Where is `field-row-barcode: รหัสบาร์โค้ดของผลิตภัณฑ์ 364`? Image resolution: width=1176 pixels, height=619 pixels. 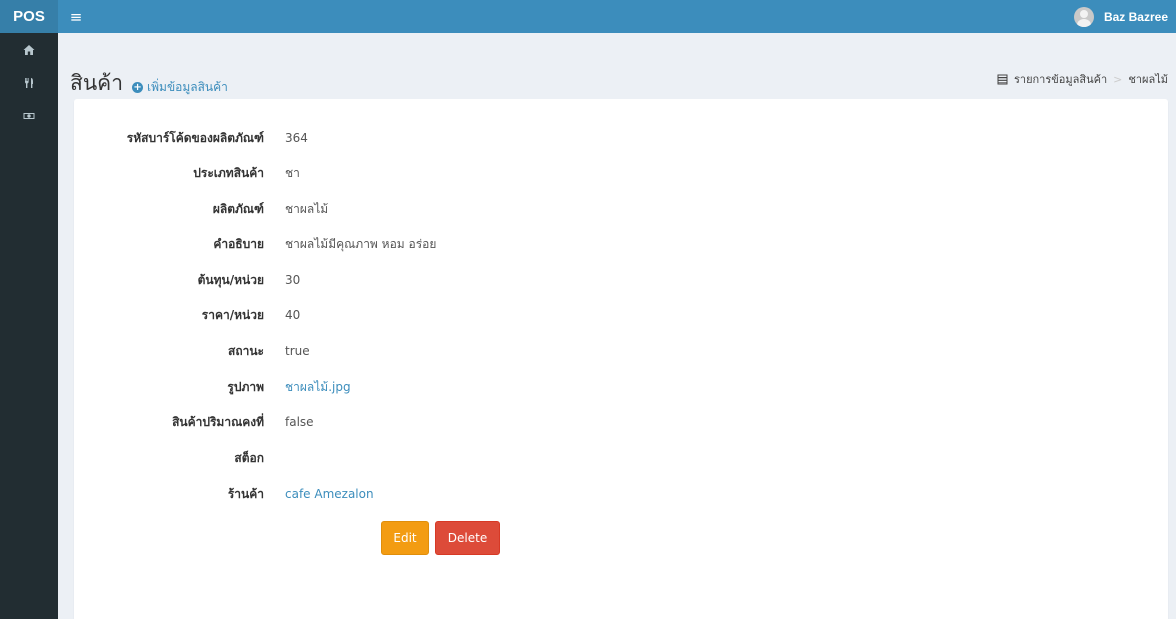 field-row-barcode: รหัสบาร์โค้ดของผลิตภัณฑ์ 364 is located at coordinates (621, 138).